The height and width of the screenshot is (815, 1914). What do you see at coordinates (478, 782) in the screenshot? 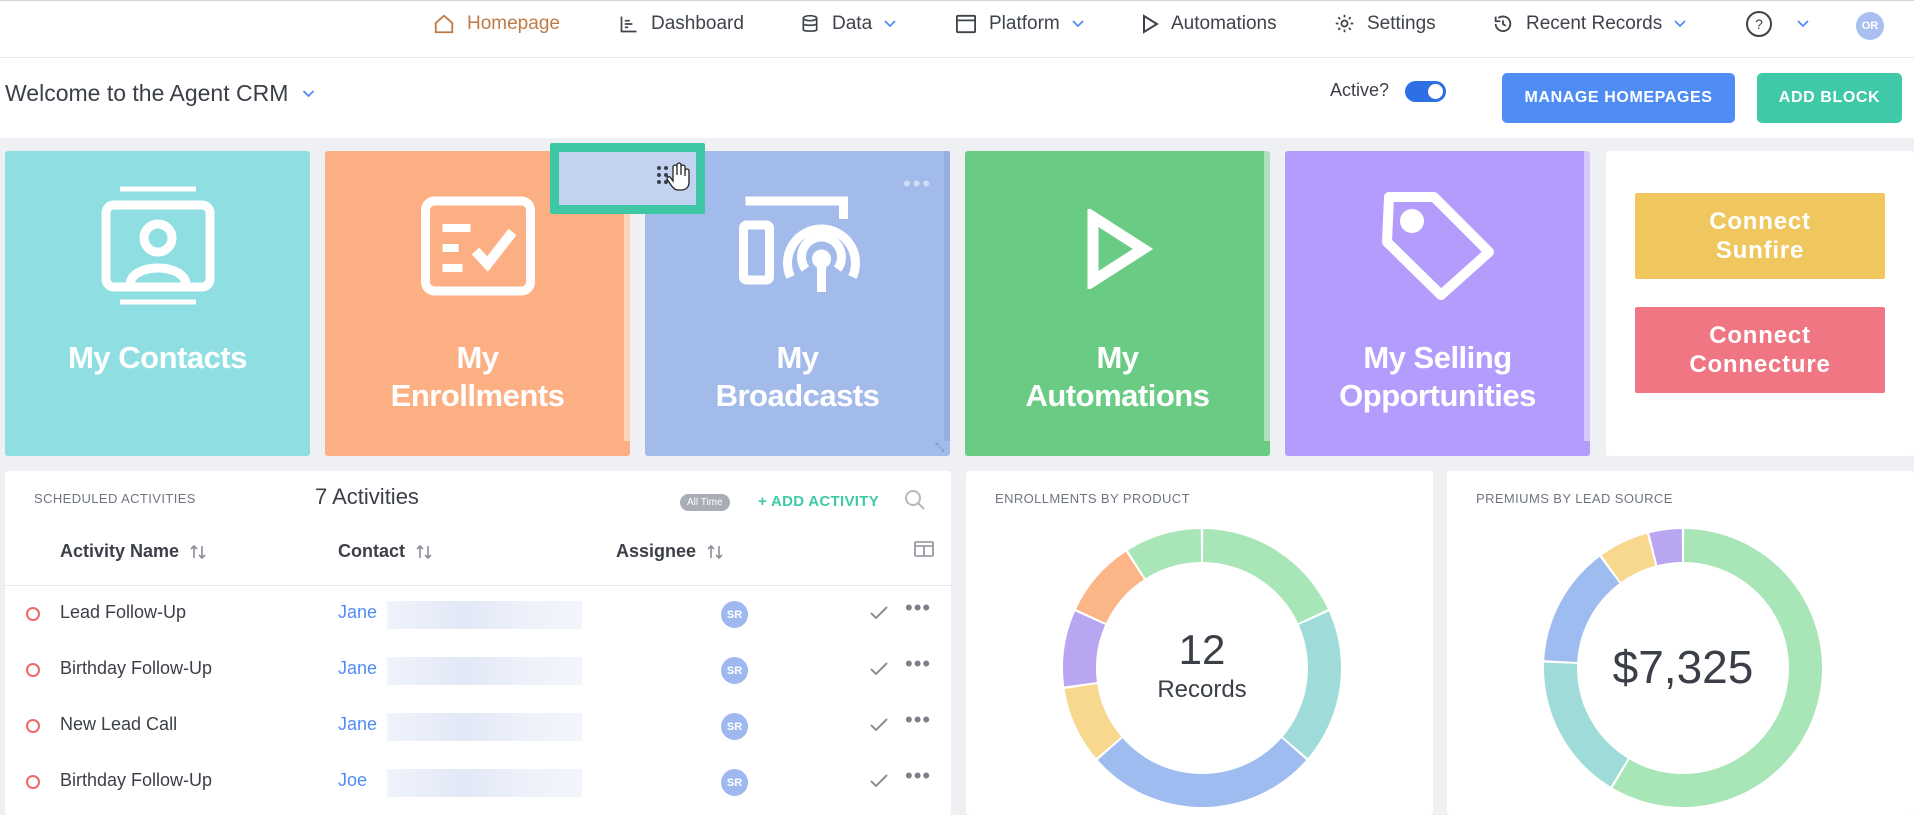
I see `table-row: Birthday Follow-Up Joe SR •••` at bounding box center [478, 782].